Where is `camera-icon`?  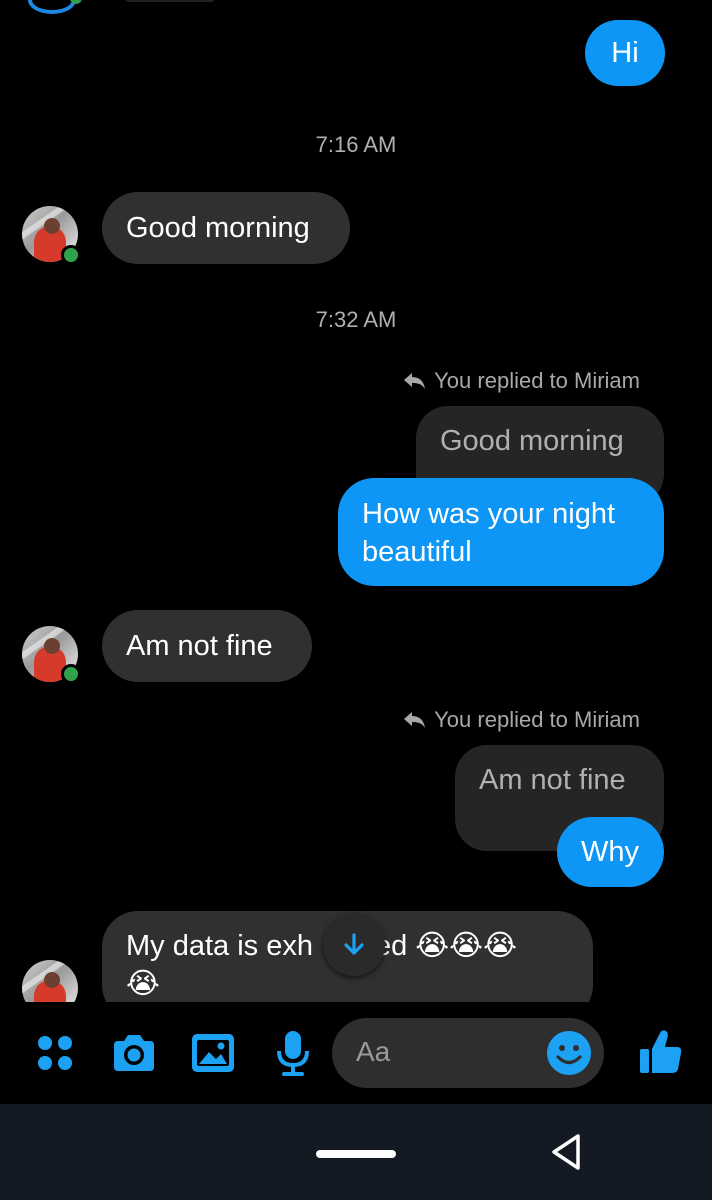
camera-icon is located at coordinates (134, 1053).